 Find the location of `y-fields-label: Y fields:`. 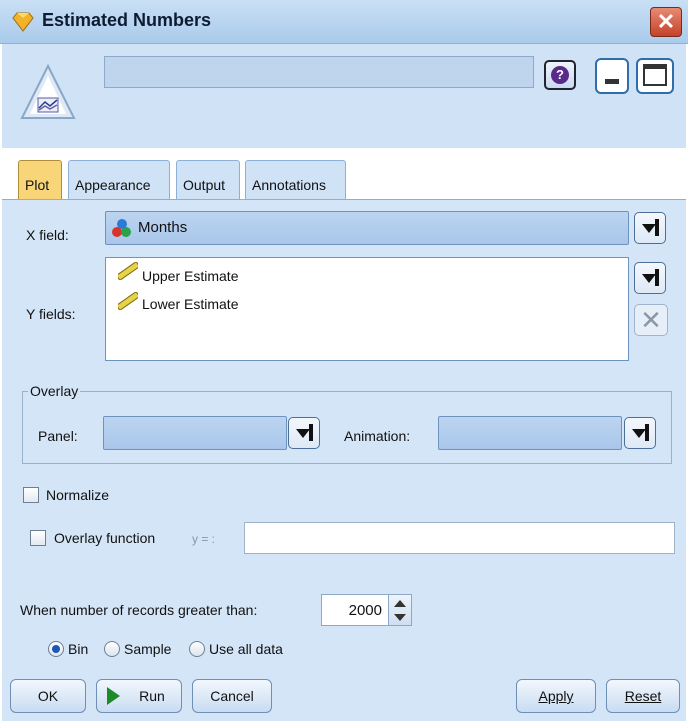

y-fields-label: Y fields: is located at coordinates (51, 314).